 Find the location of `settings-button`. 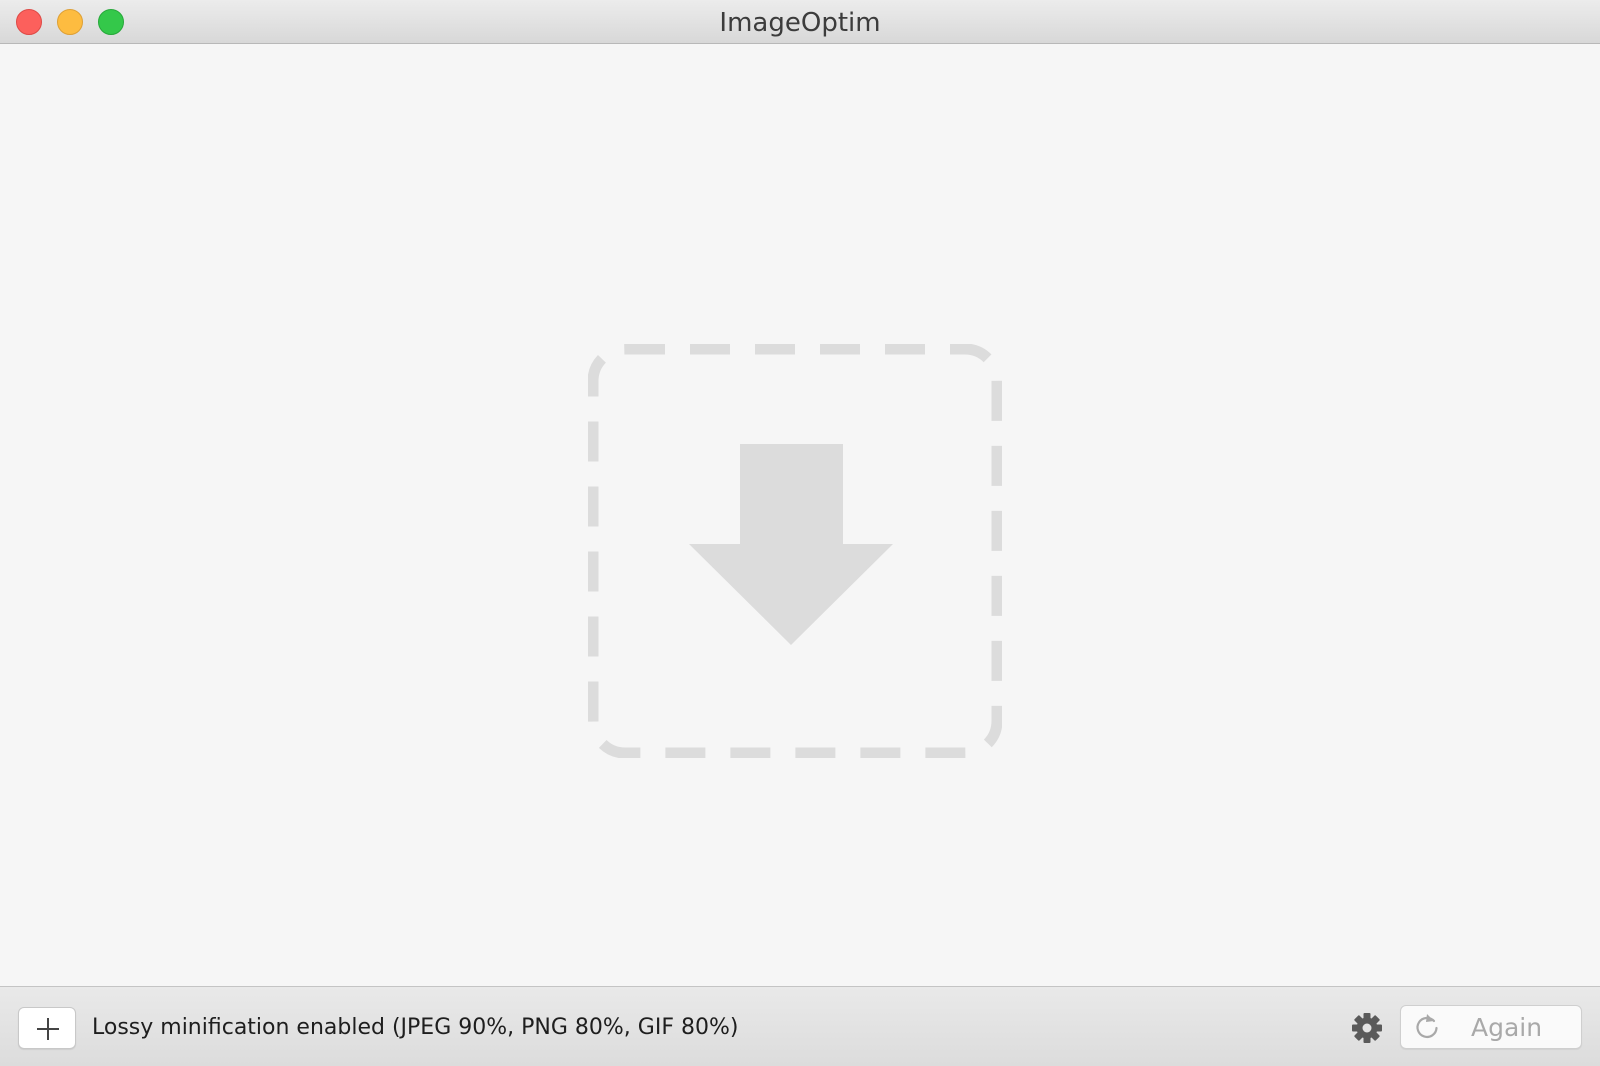

settings-button is located at coordinates (1367, 1028).